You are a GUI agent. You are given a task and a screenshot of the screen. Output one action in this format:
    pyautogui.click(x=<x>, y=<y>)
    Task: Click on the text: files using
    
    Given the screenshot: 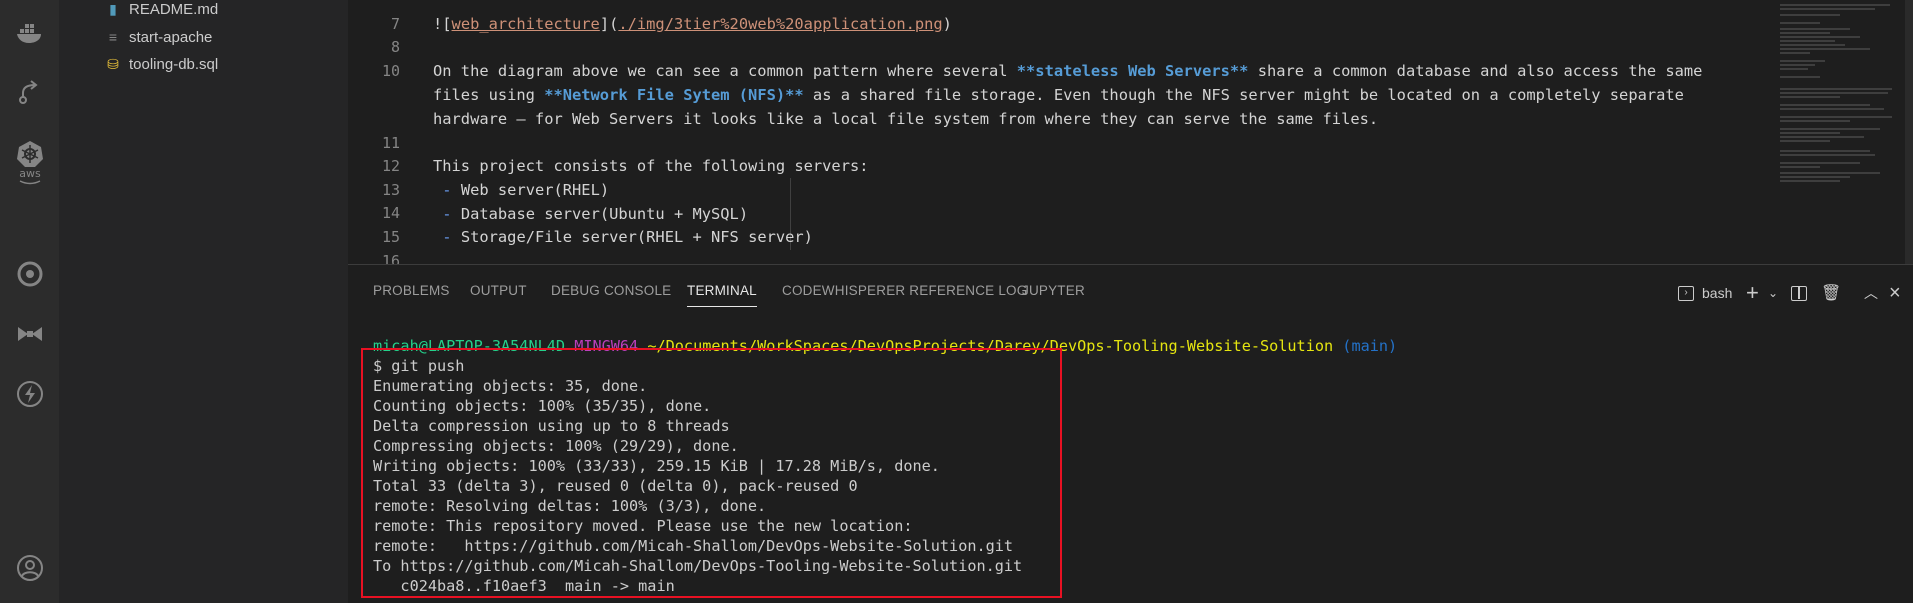 What is the action you would take?
    pyautogui.click(x=489, y=95)
    